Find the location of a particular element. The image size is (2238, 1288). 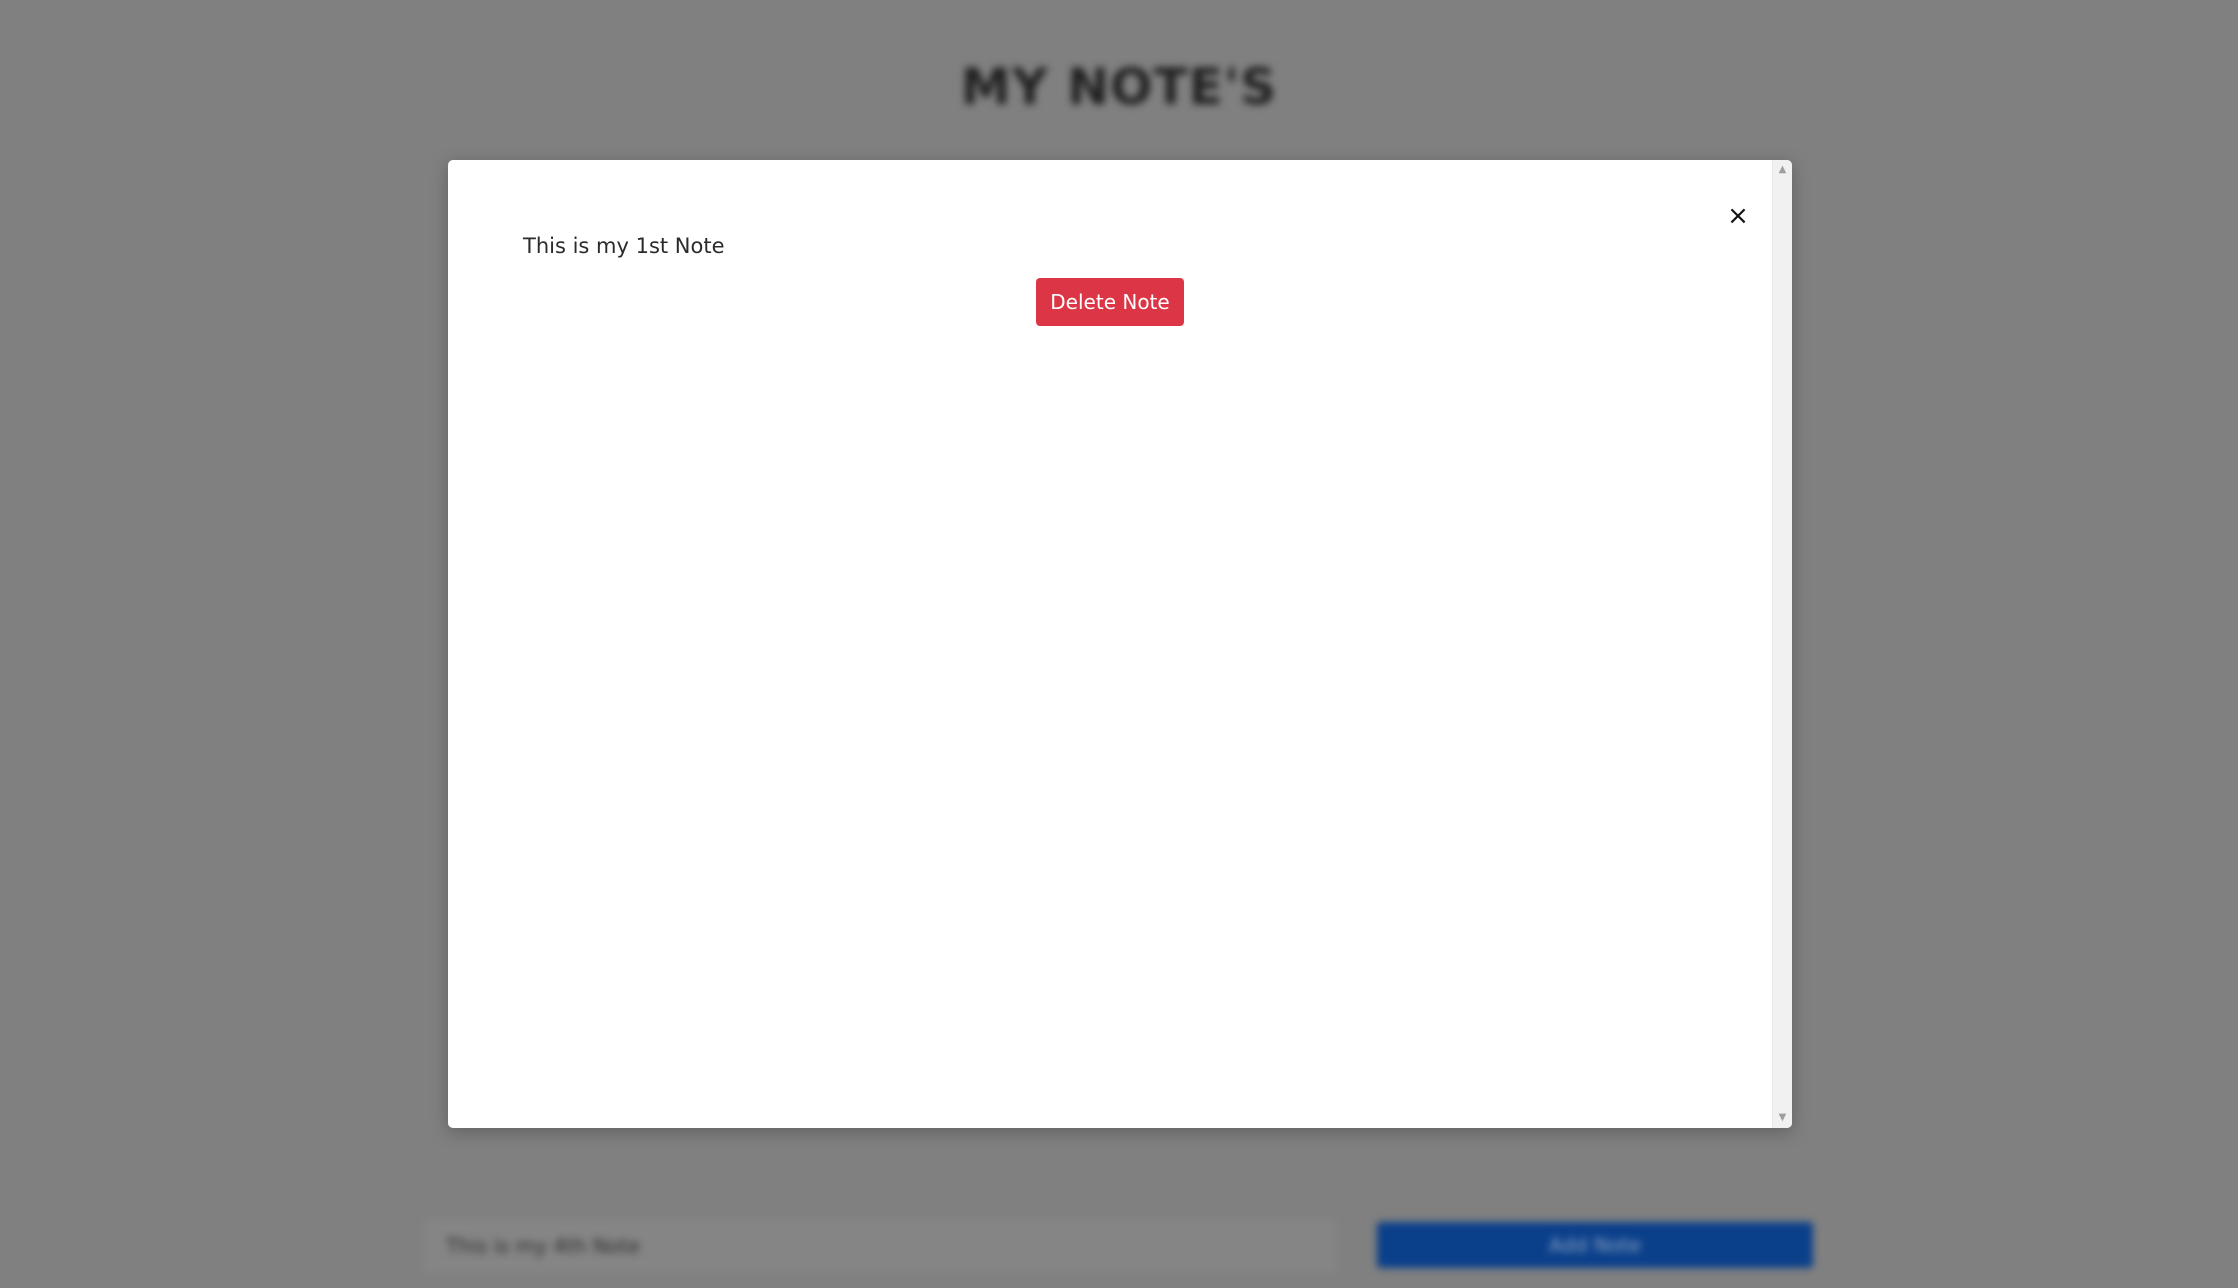

note-text: This is my 1st Note is located at coordinates (624, 246).